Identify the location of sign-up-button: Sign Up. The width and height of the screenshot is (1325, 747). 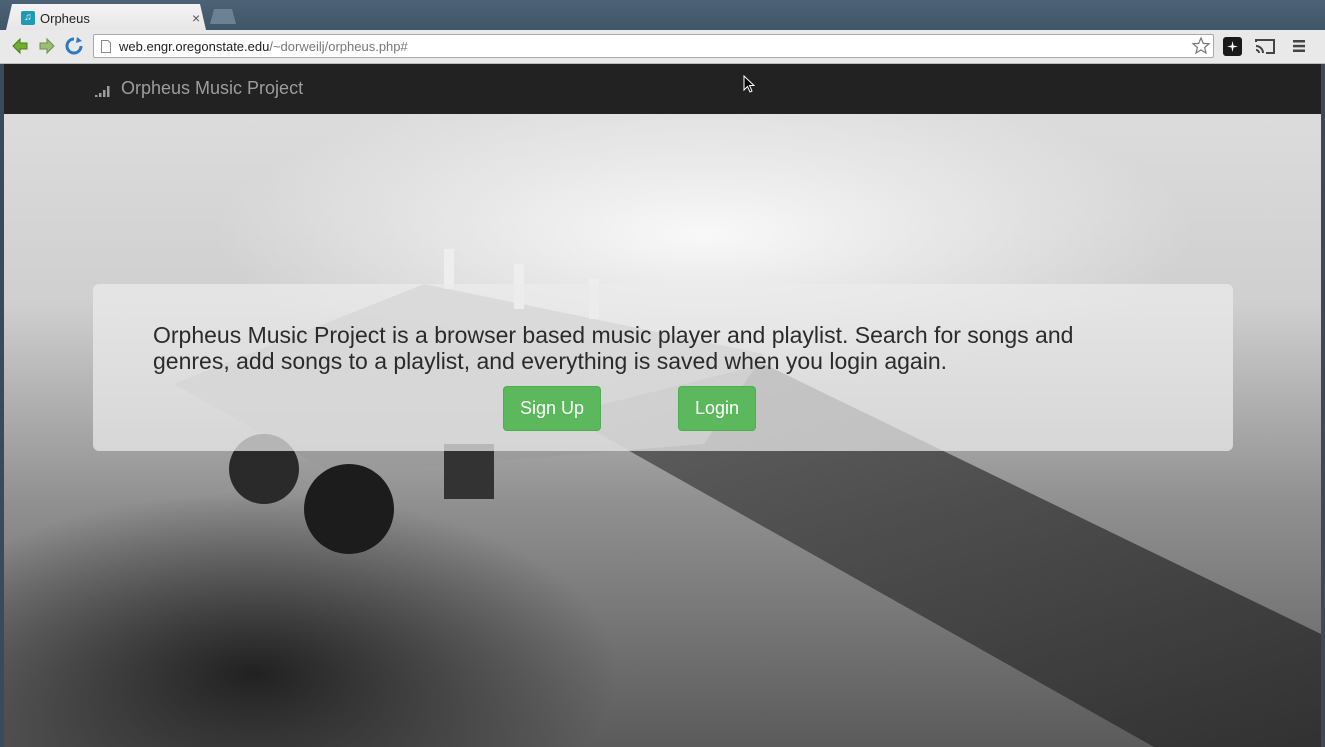
(552, 408).